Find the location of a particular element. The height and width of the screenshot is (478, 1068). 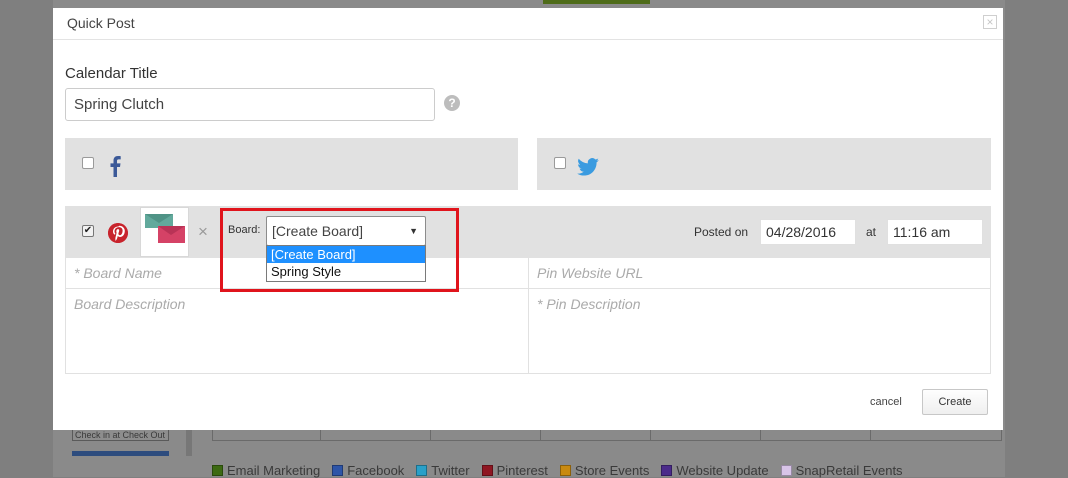

legend-label: Email Marketing is located at coordinates (274, 470).